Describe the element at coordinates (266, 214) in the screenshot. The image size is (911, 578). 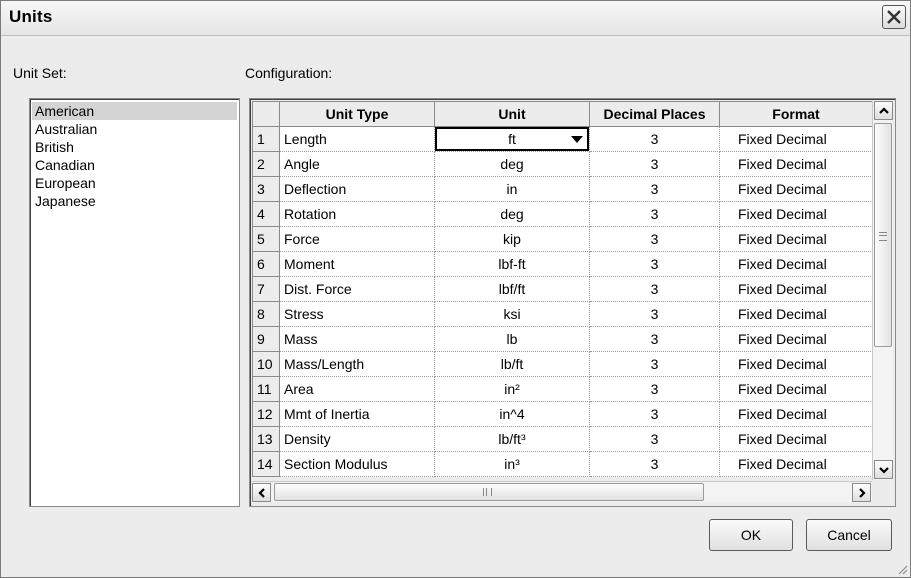
I see `row-number: 4` at that location.